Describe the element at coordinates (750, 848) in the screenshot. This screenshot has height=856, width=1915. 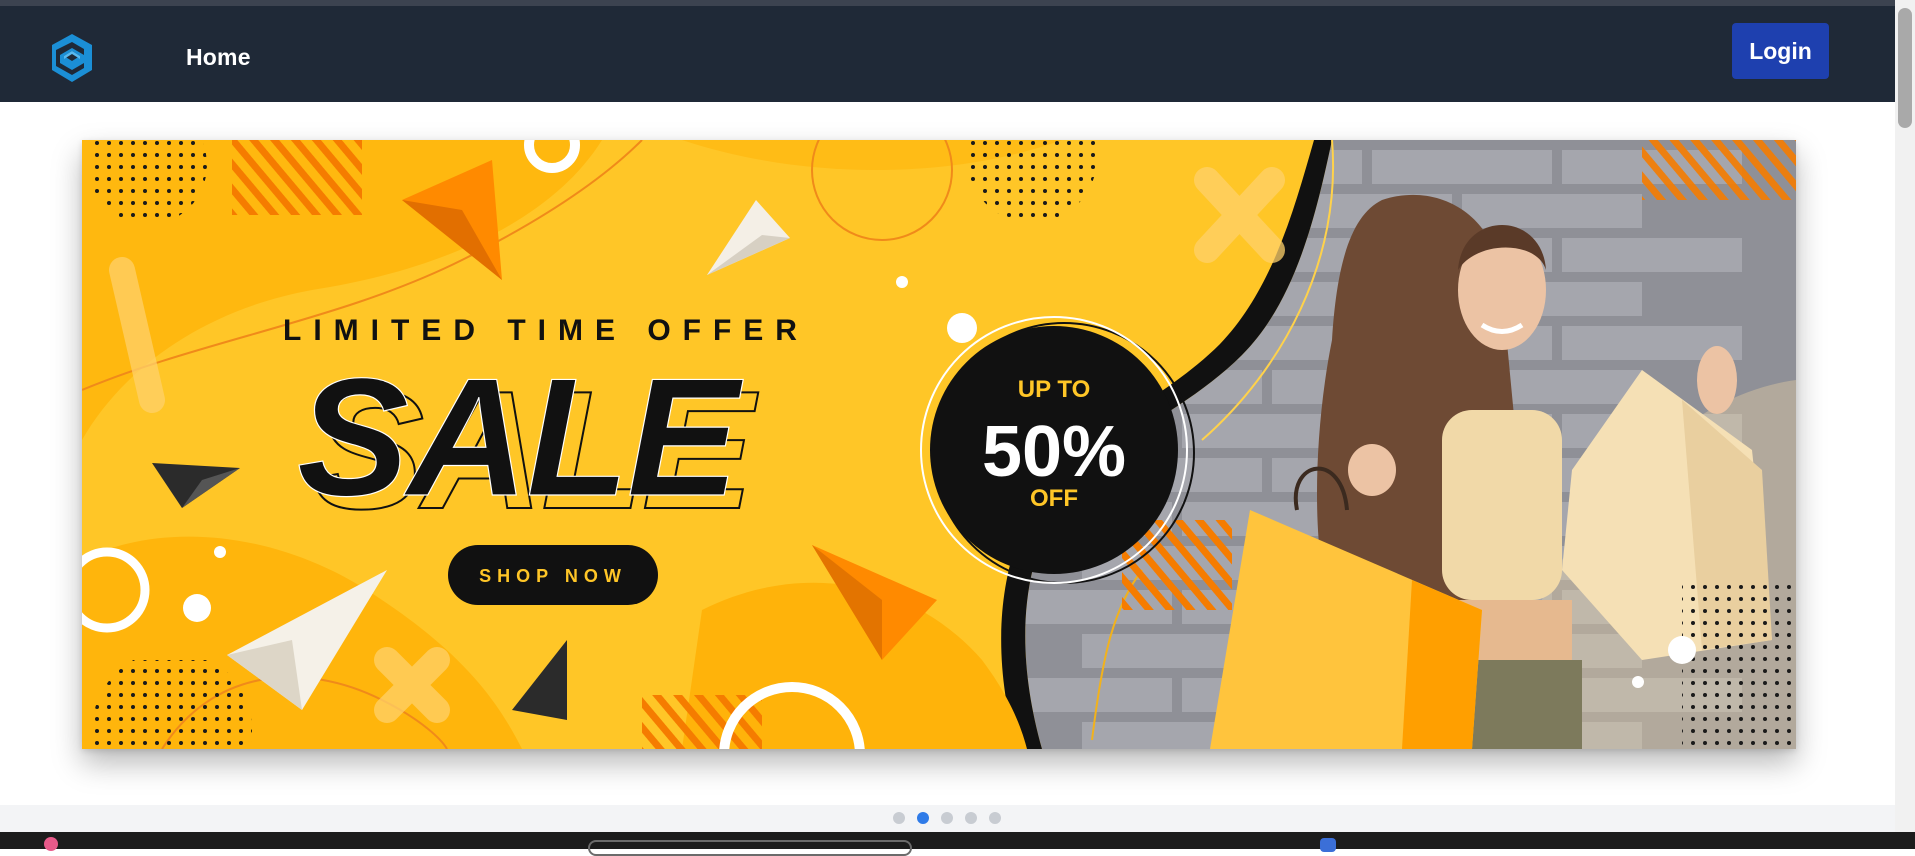
I see `taskbar-search-box` at that location.